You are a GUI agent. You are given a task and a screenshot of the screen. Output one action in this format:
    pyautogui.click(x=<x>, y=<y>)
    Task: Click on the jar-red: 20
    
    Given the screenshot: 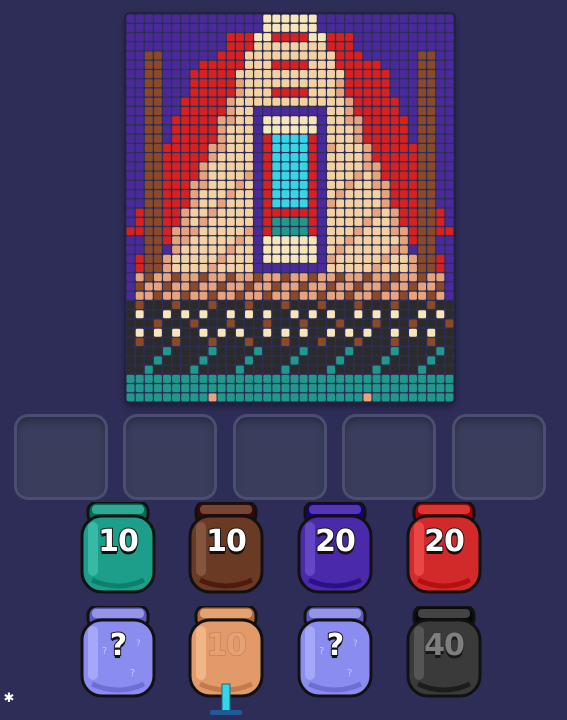 What is the action you would take?
    pyautogui.click(x=444, y=548)
    